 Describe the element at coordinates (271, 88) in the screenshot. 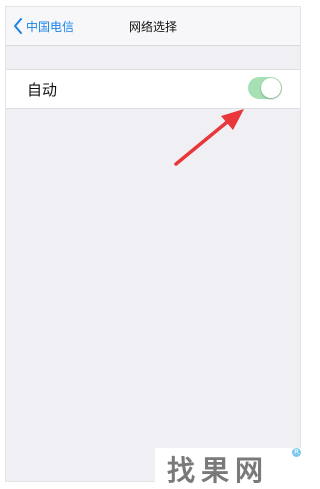

I see `toggle-knob` at that location.